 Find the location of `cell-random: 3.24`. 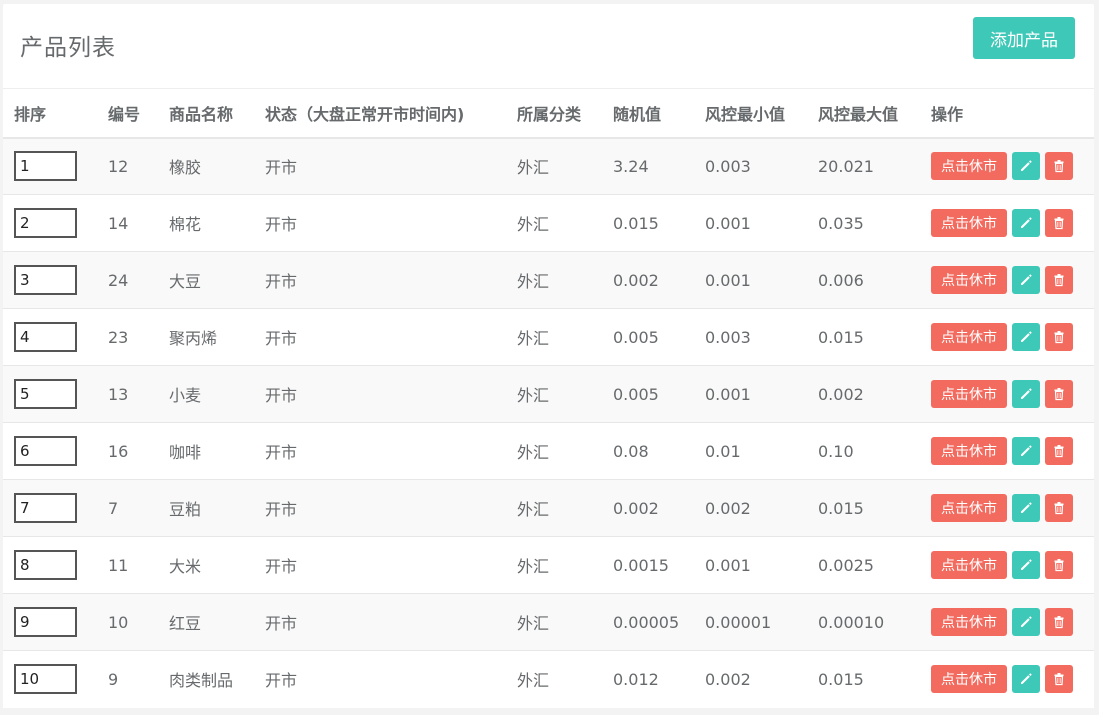

cell-random: 3.24 is located at coordinates (648, 166).